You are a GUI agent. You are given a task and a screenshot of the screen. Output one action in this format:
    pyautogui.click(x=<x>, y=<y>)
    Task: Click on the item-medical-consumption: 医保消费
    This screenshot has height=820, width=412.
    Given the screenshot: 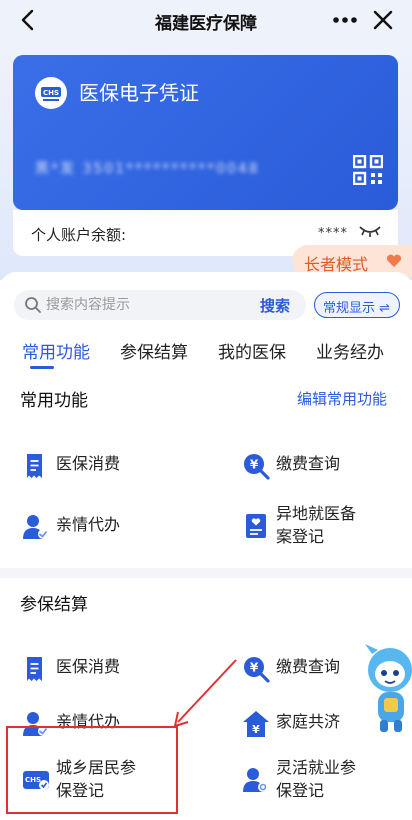 What is the action you would take?
    pyautogui.click(x=107, y=475)
    